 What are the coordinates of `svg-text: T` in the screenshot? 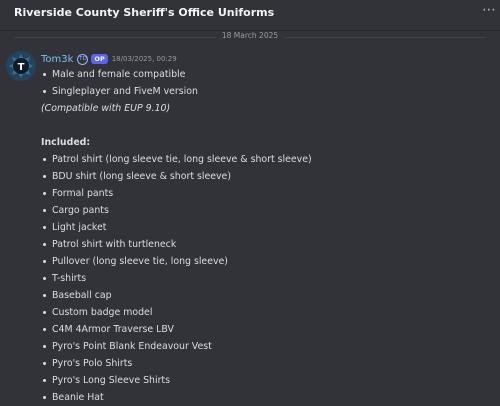 It's located at (21, 67).